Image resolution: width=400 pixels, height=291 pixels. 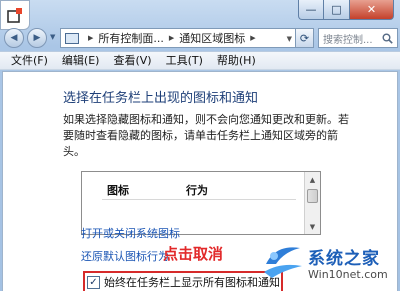 What do you see at coordinates (312, 196) in the screenshot?
I see `scroll-thumb` at bounding box center [312, 196].